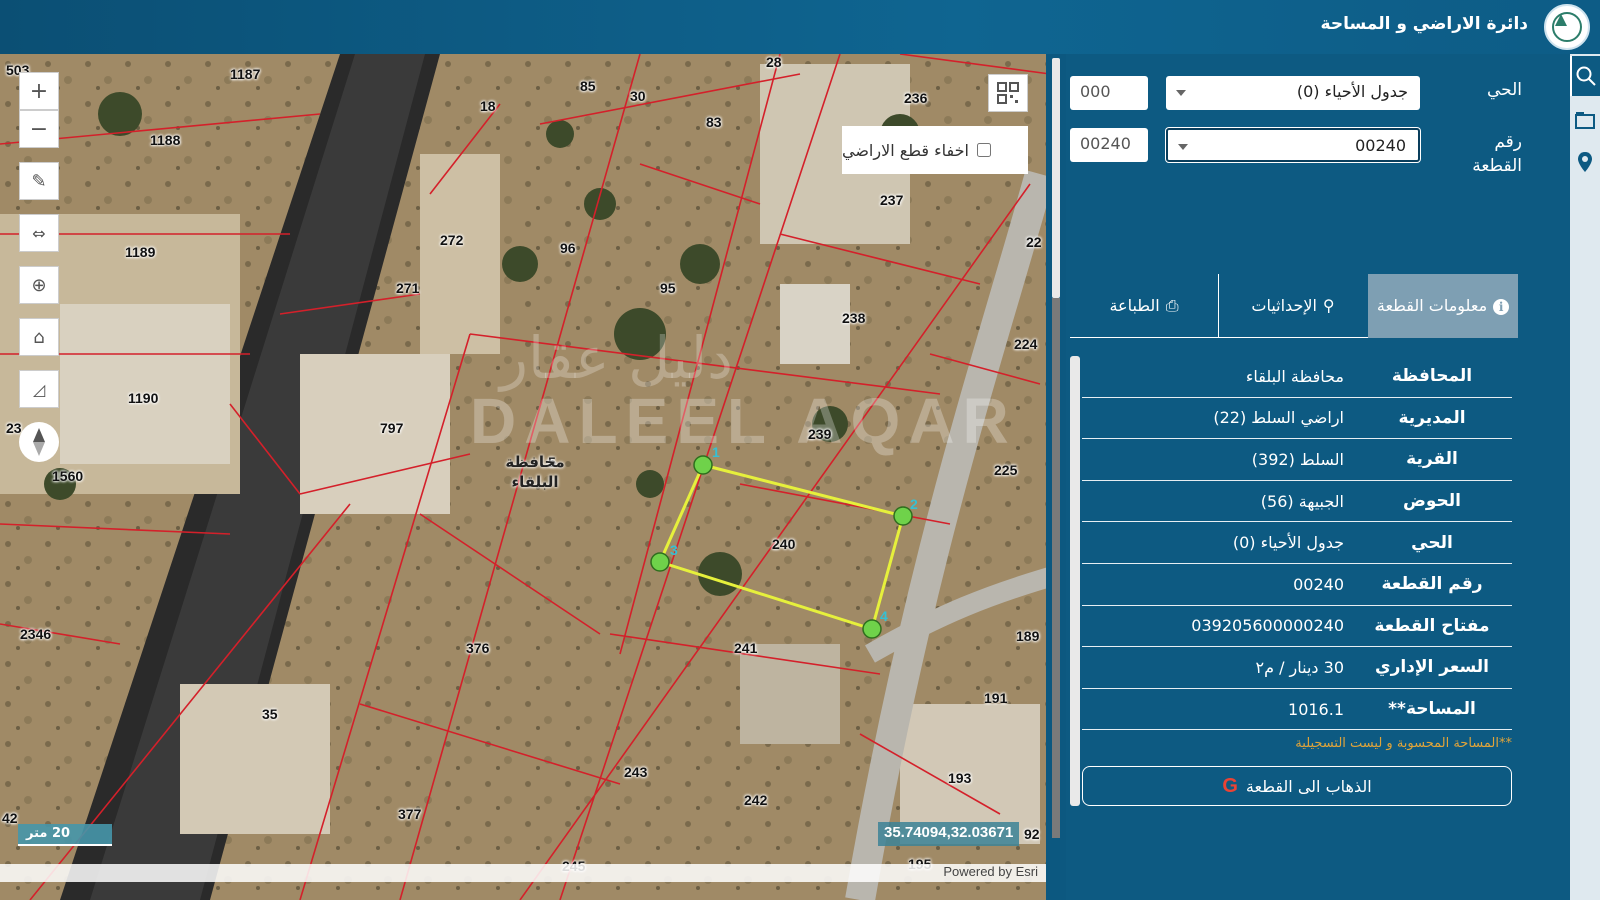  I want to click on table-row: السعر الإداري 30 دينار / م٢, so click(1297, 668).